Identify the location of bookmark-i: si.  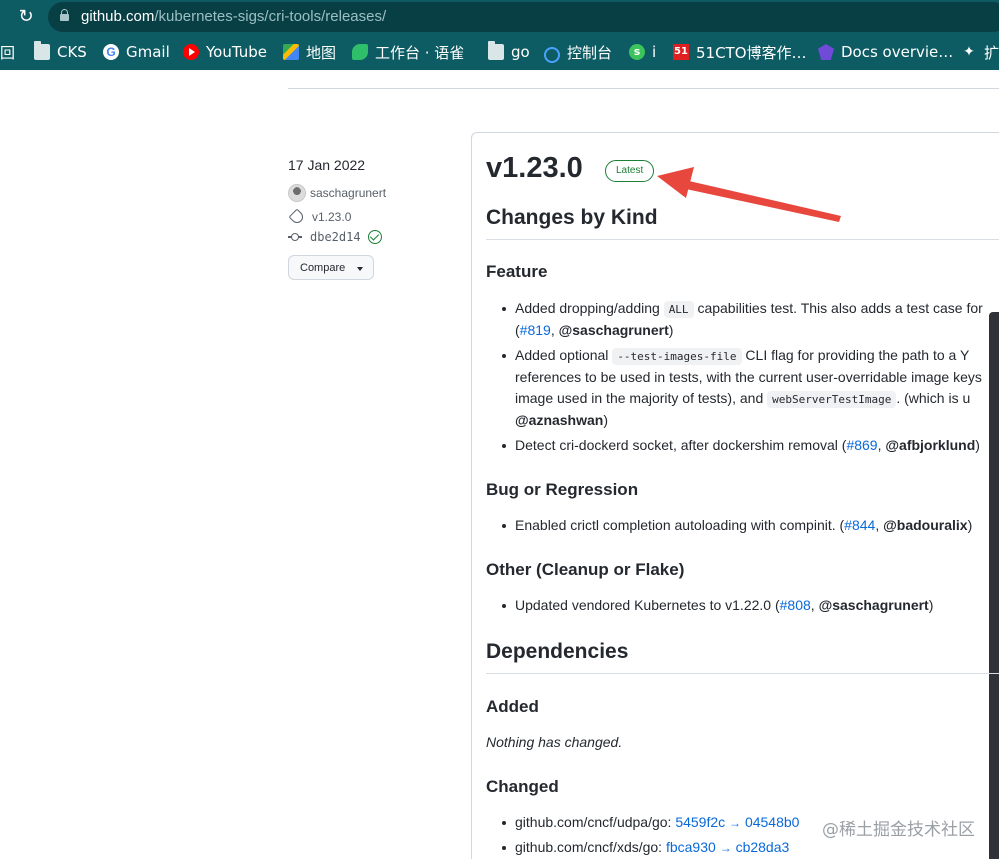
(642, 52).